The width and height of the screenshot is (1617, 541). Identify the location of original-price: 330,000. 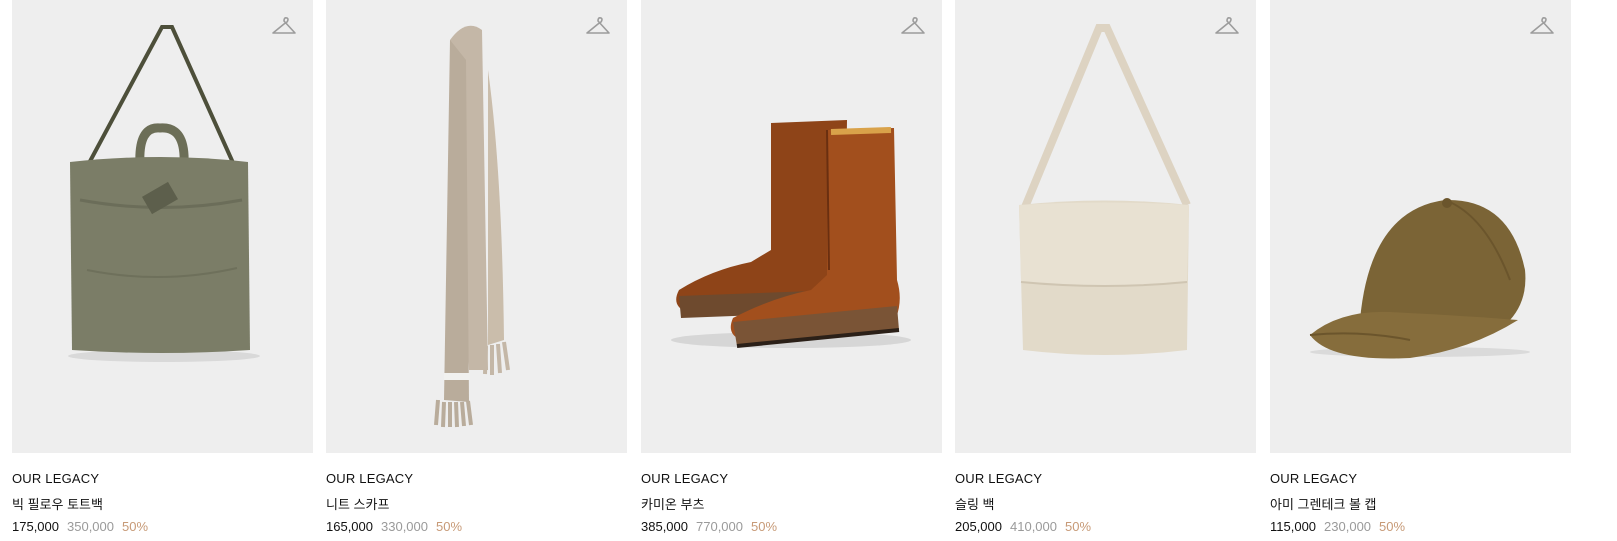
(404, 526).